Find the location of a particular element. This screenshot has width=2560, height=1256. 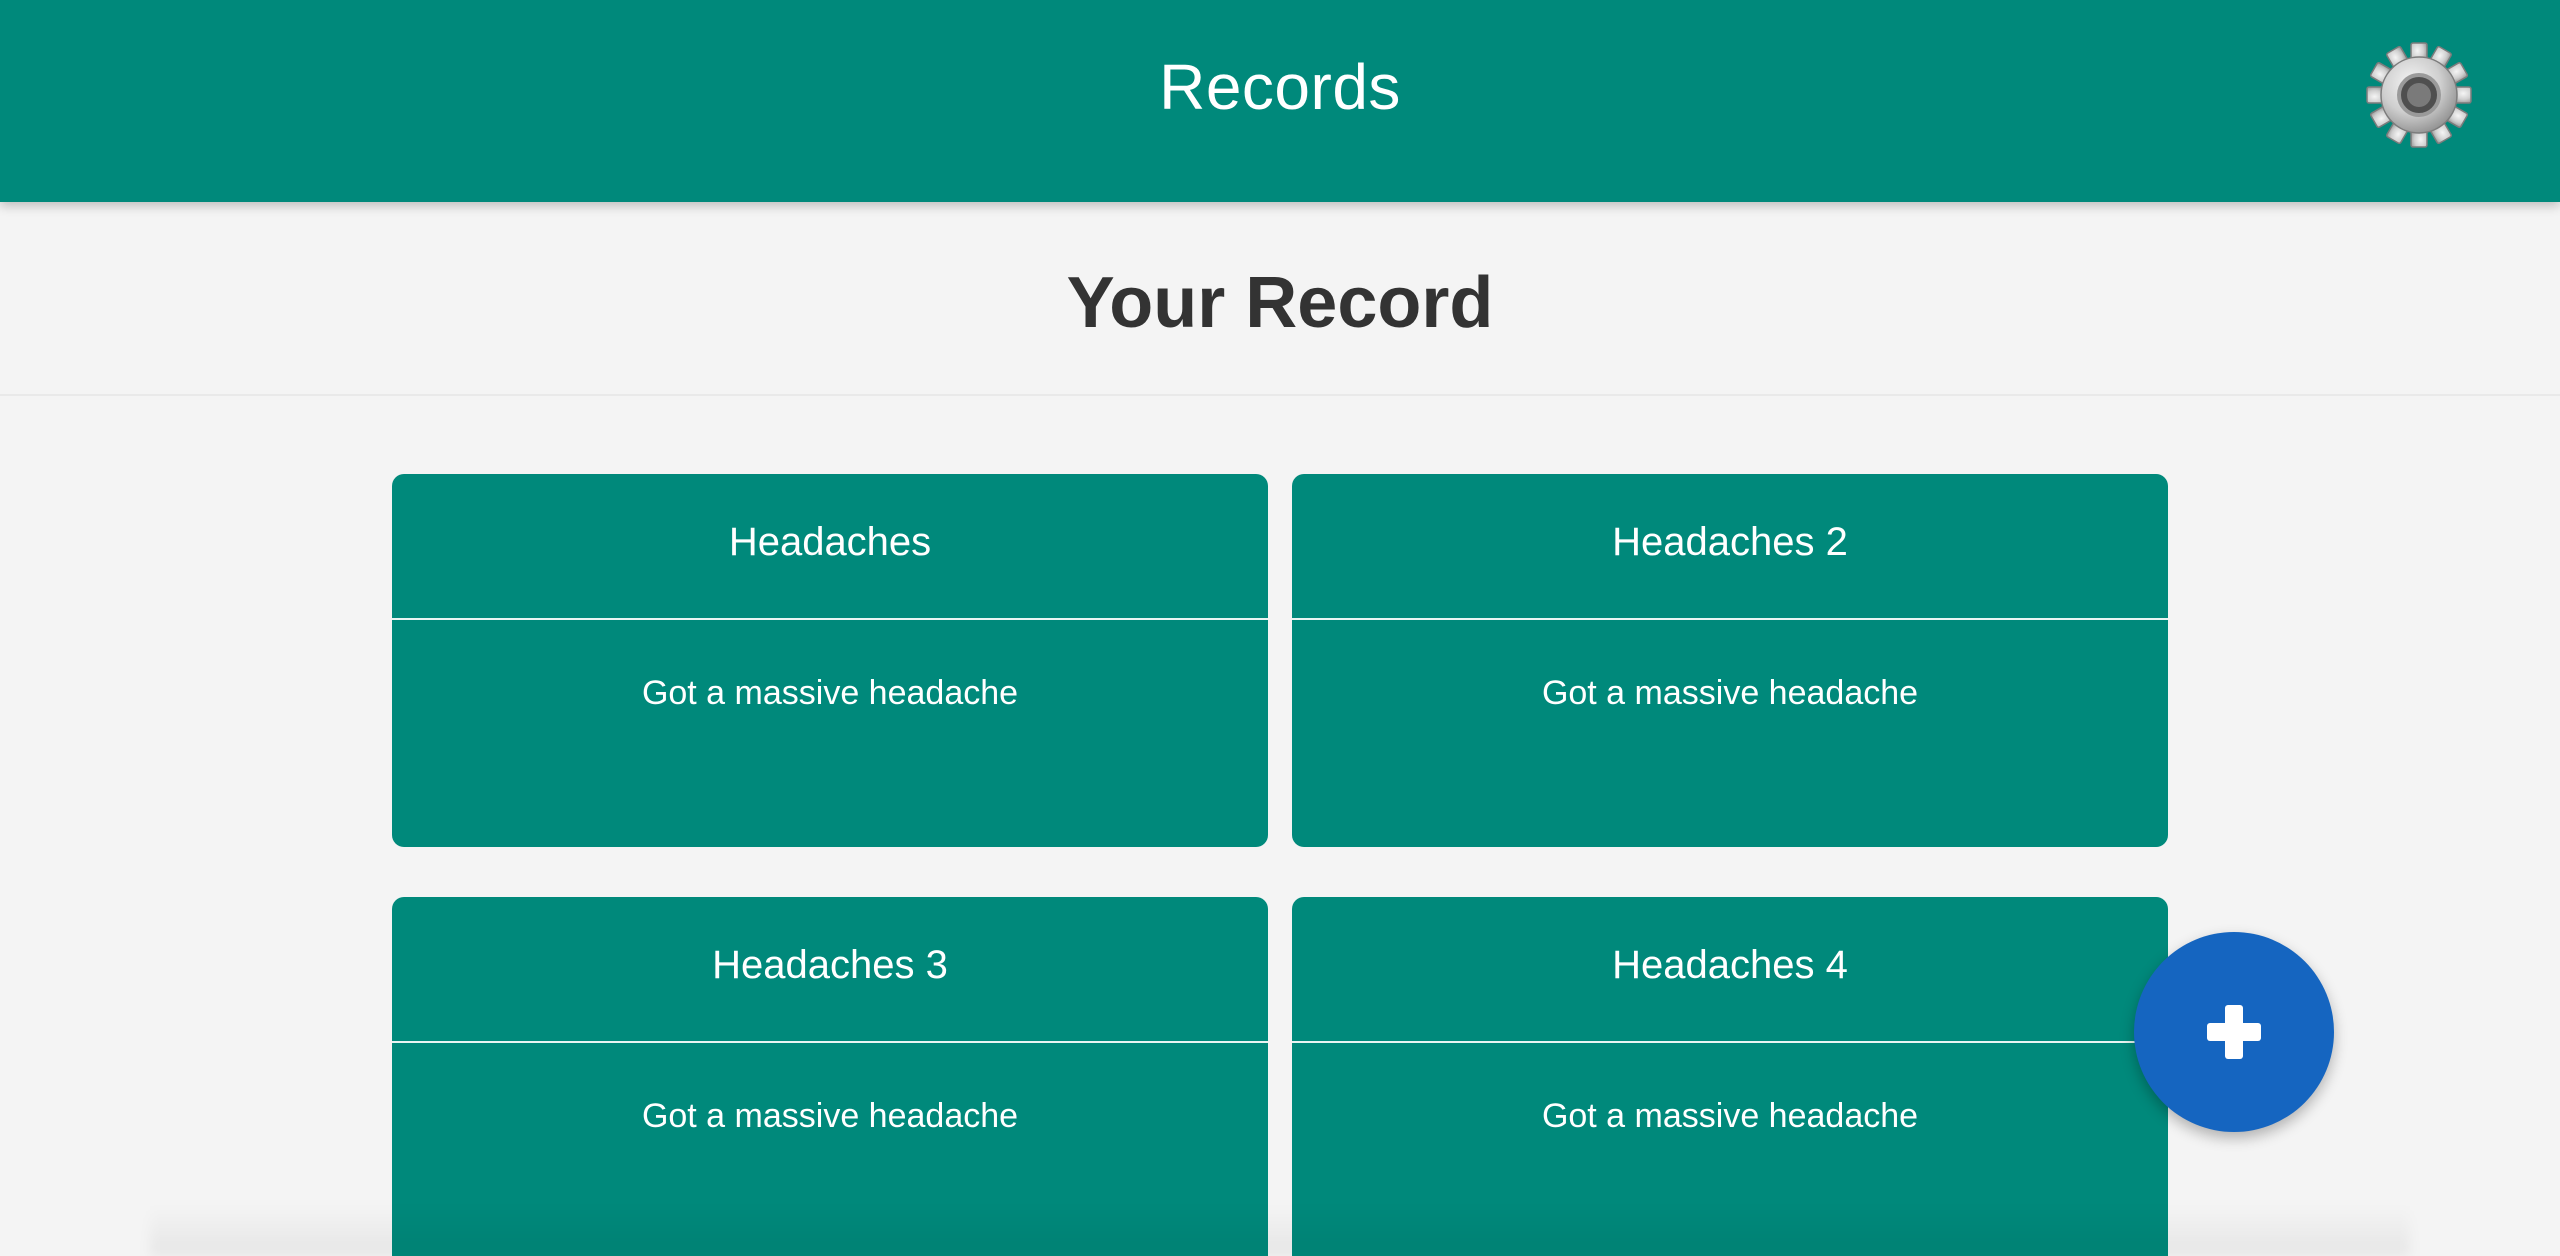

record-title: Headaches 3 is located at coordinates (830, 970).